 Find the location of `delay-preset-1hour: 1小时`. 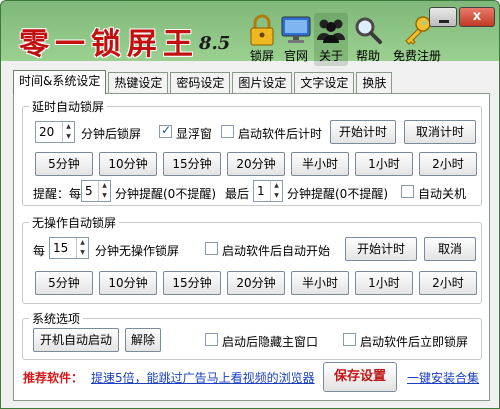

delay-preset-1hour: 1小时 is located at coordinates (384, 164).